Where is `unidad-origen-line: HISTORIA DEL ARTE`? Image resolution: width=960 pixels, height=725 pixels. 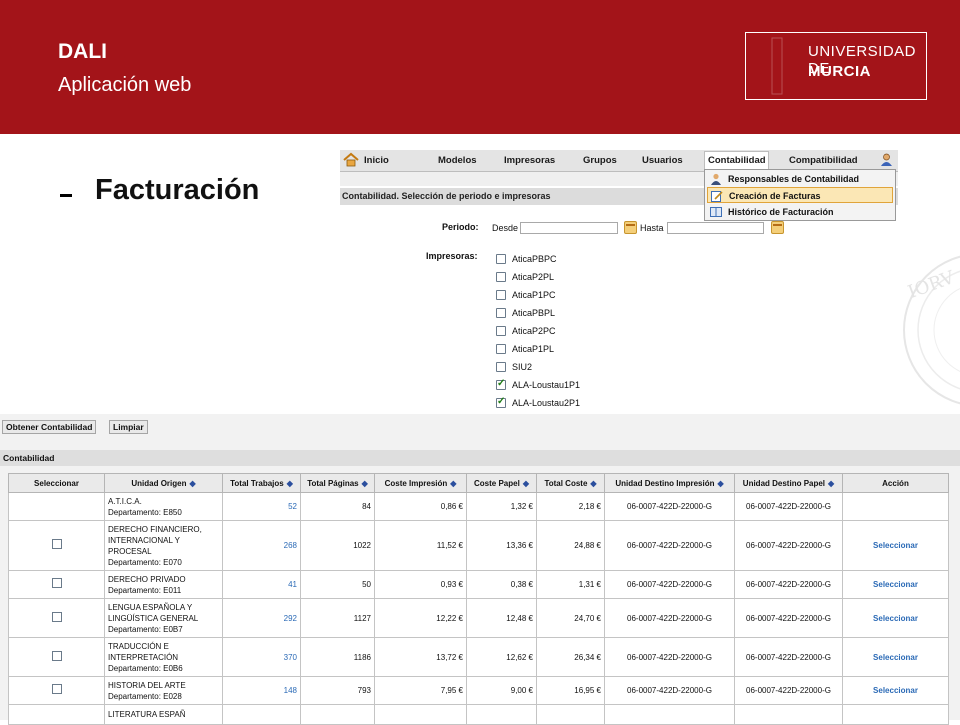 unidad-origen-line: HISTORIA DEL ARTE is located at coordinates (147, 685).